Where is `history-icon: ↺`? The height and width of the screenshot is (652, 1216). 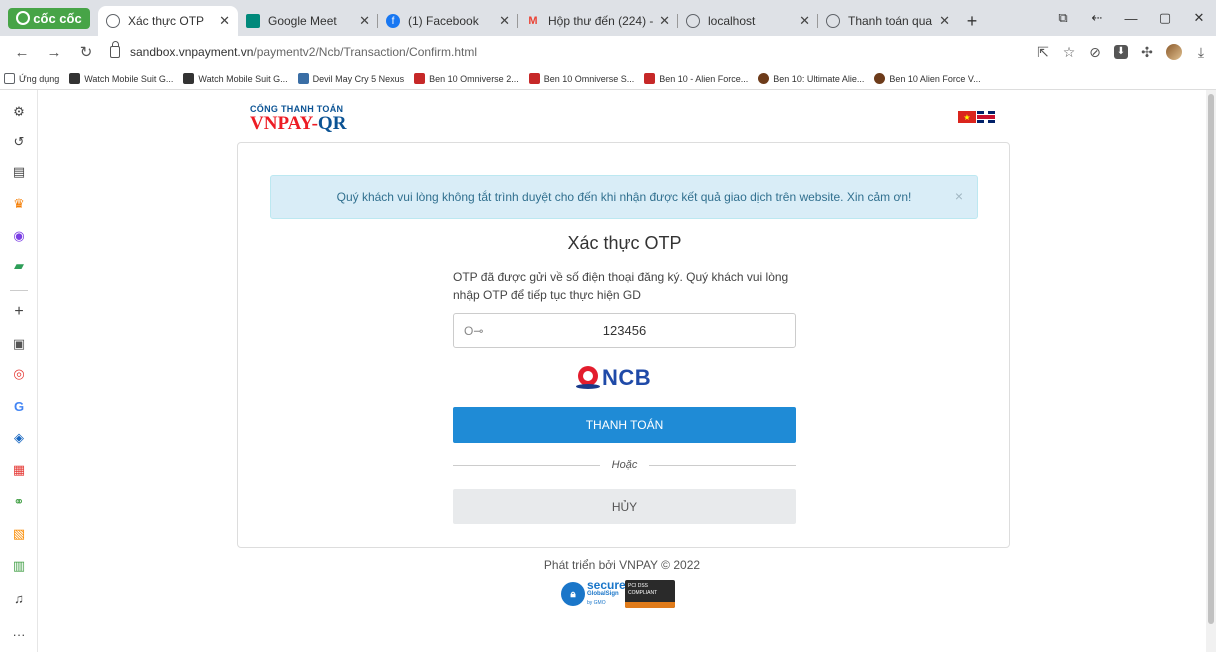 history-icon: ↺ is located at coordinates (19, 142).